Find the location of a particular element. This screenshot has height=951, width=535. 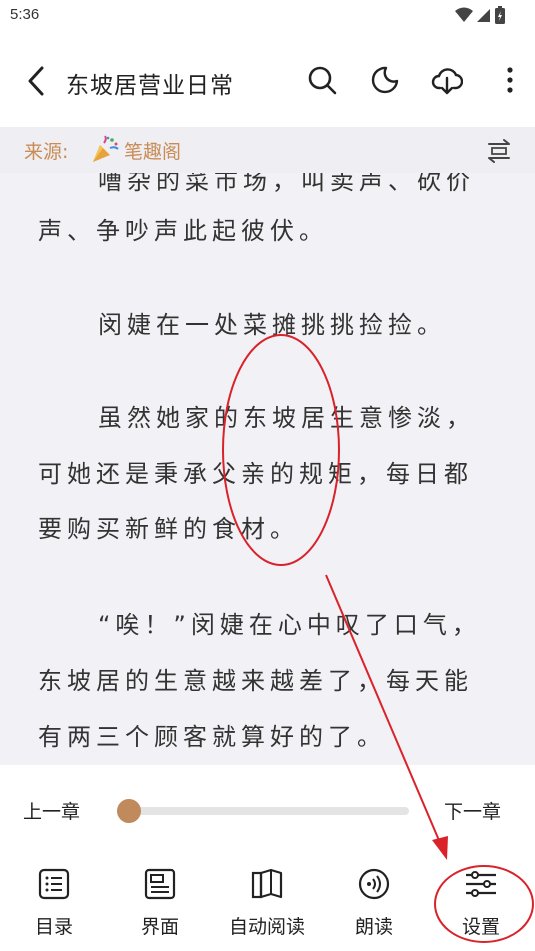

text-line: 闵婕在一处菜摊挑挑捡捡。 is located at coordinates (272, 325).